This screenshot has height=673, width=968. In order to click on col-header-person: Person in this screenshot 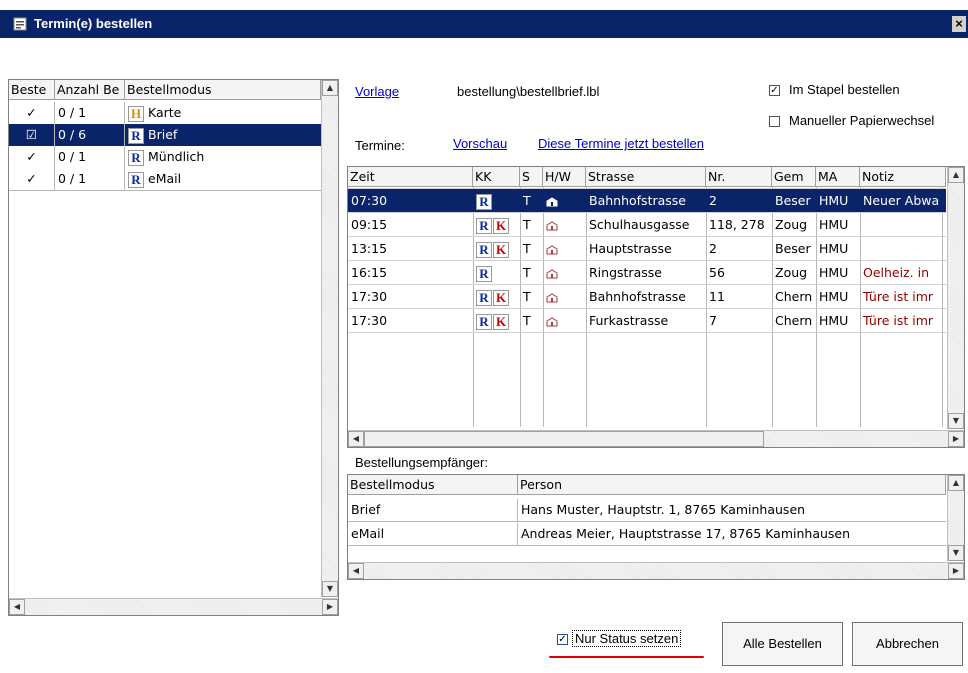, I will do `click(732, 485)`.